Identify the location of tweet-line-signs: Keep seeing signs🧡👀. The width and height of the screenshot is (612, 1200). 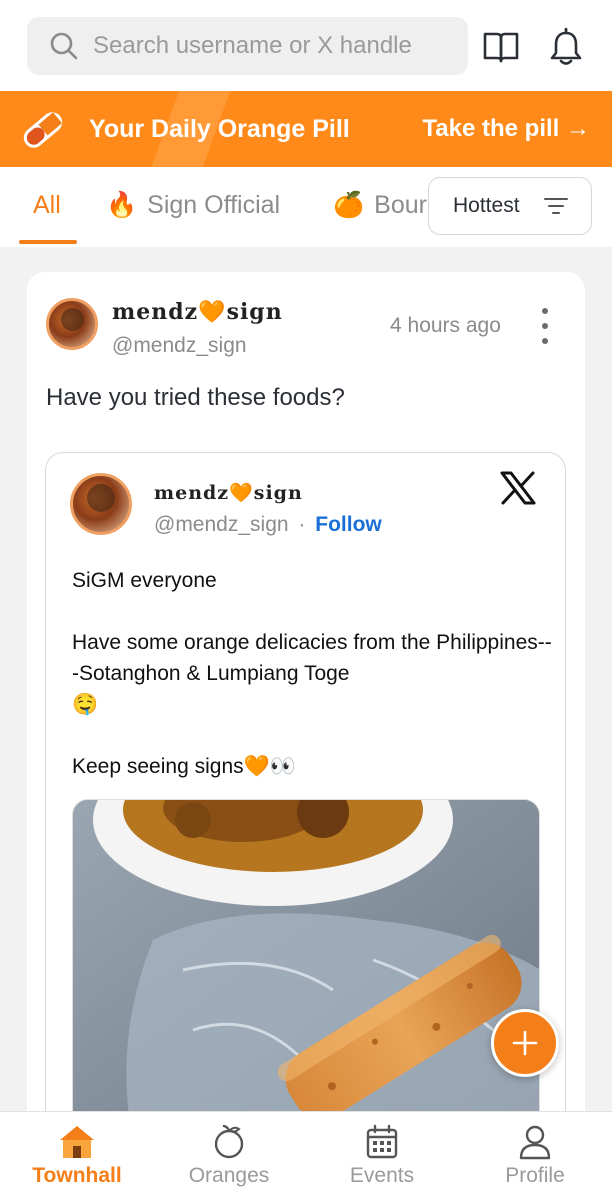
(184, 766).